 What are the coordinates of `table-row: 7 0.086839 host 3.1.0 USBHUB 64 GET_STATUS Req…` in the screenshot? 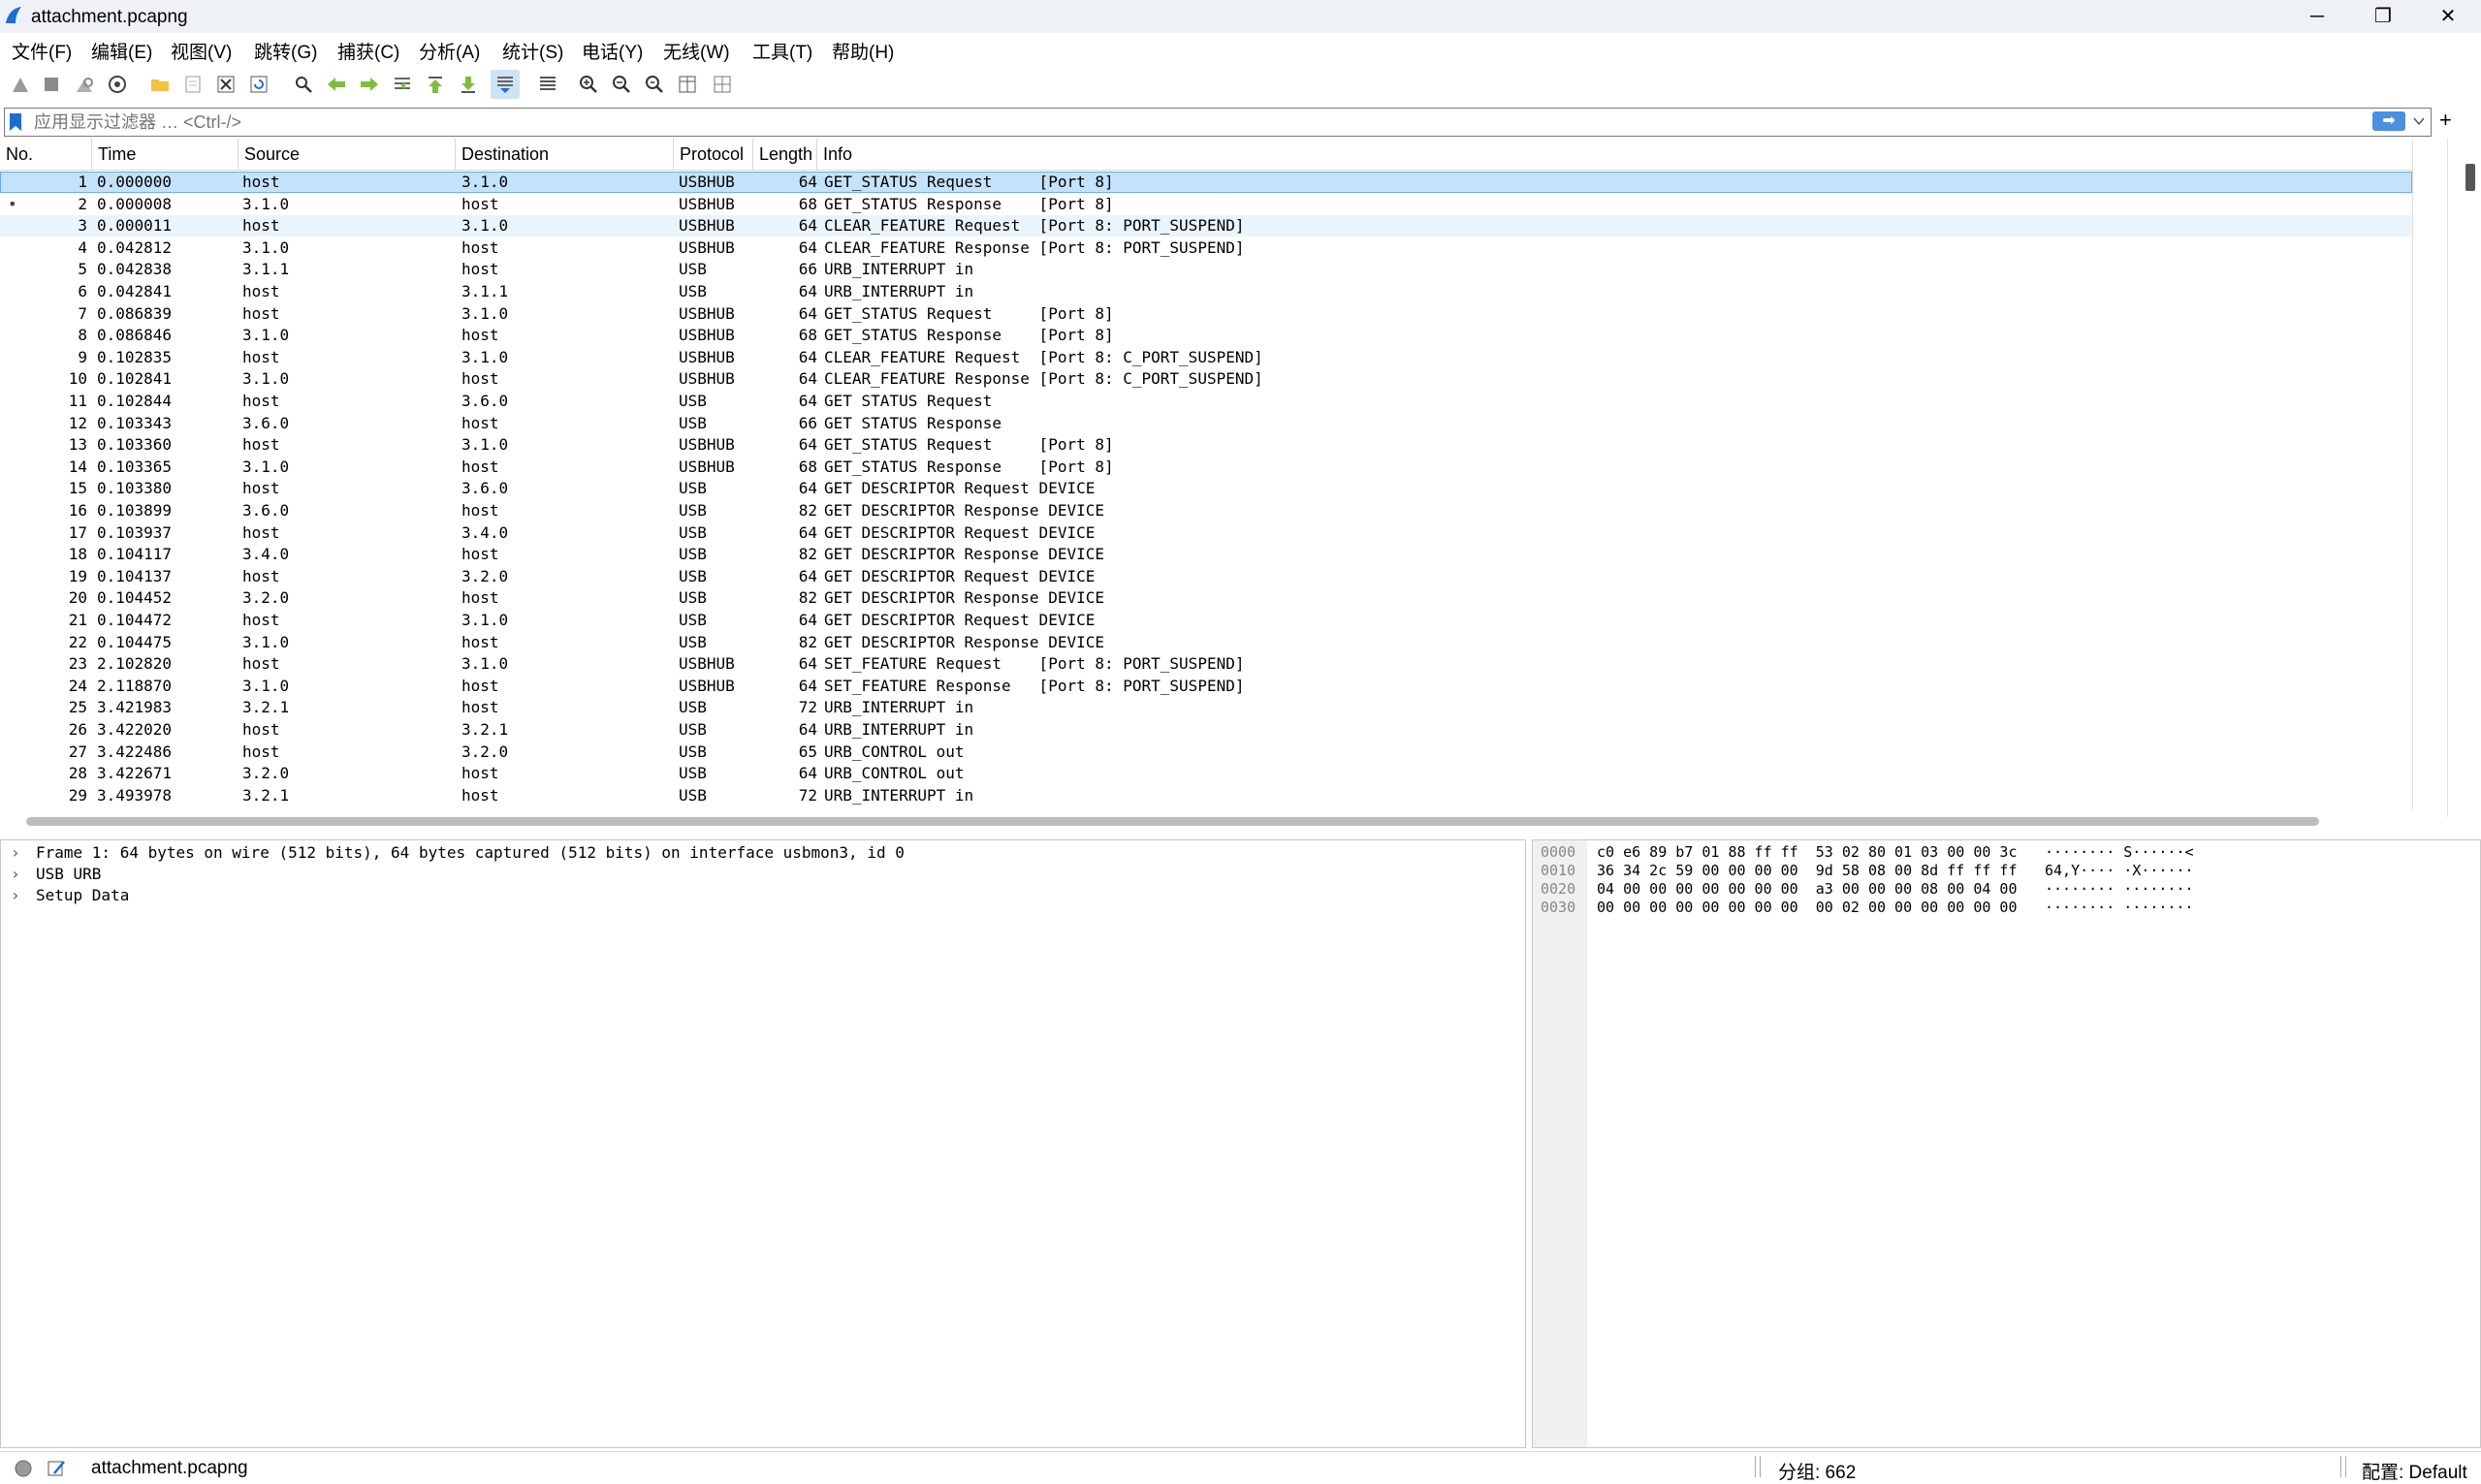 It's located at (1206, 314).